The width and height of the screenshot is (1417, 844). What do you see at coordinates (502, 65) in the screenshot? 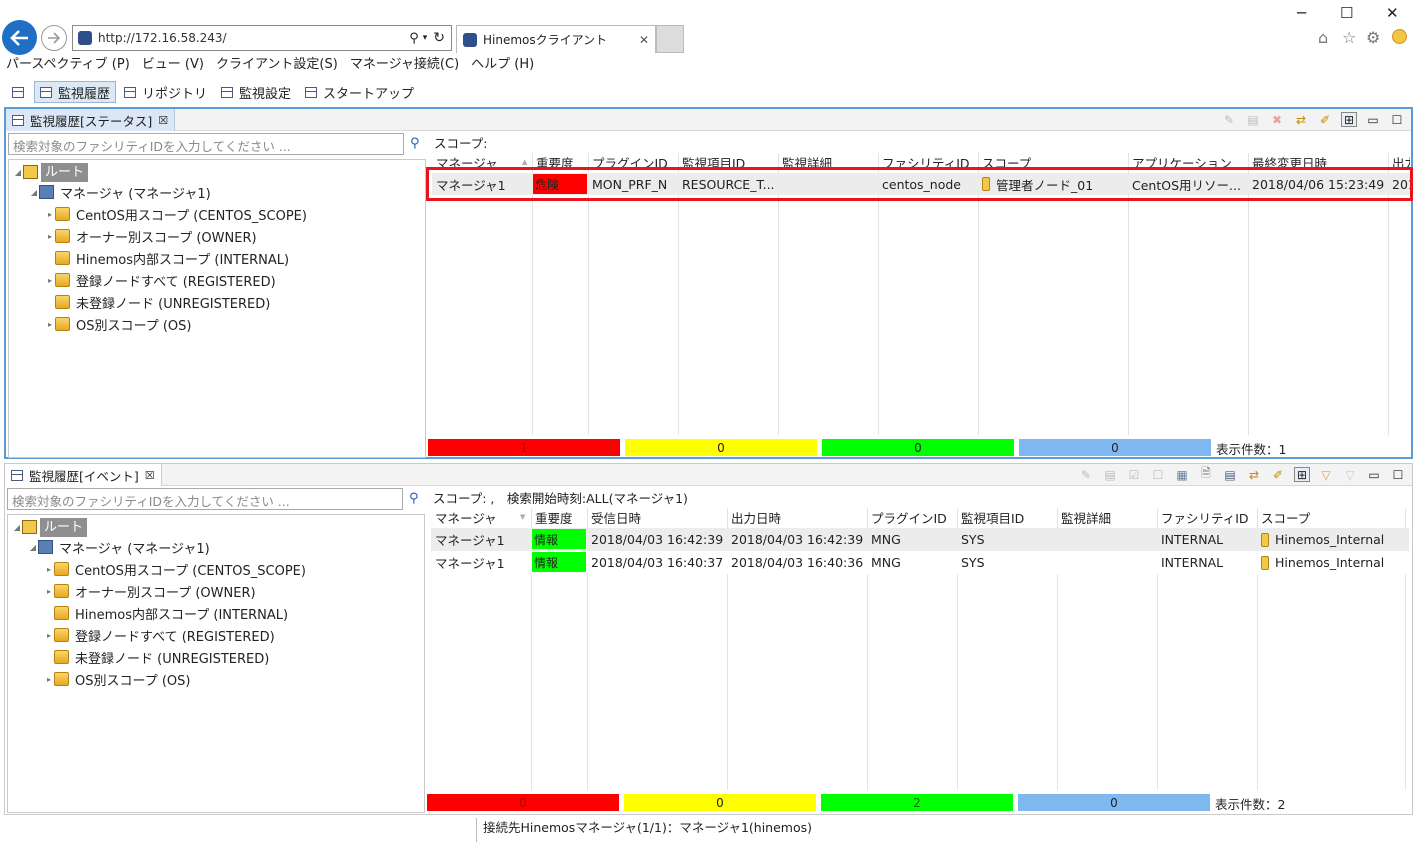
I see `menu-help: ヘルプ (H)` at bounding box center [502, 65].